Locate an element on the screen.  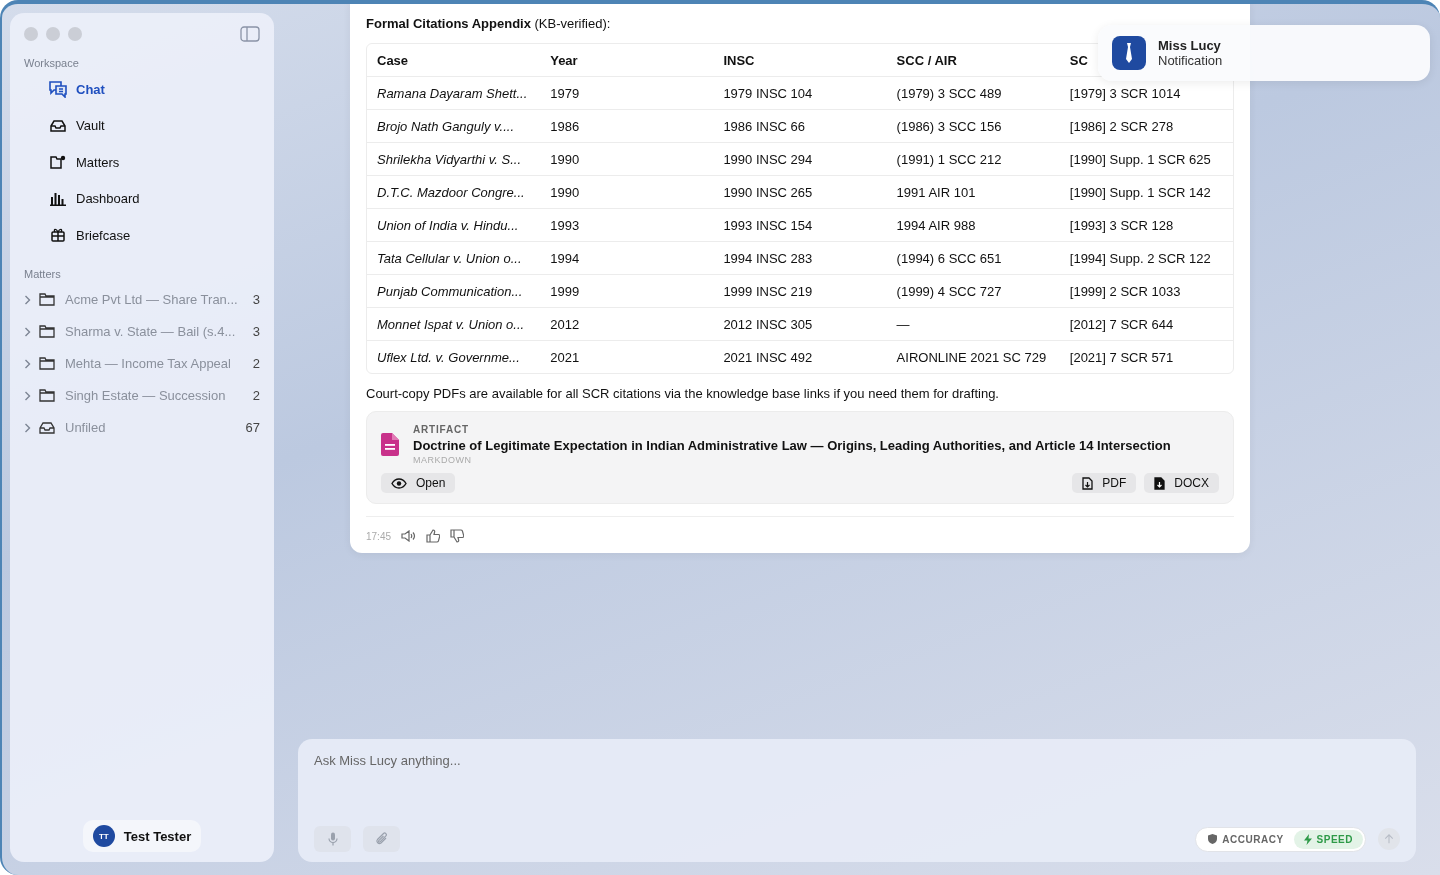
speaker-icon is located at coordinates (409, 536).